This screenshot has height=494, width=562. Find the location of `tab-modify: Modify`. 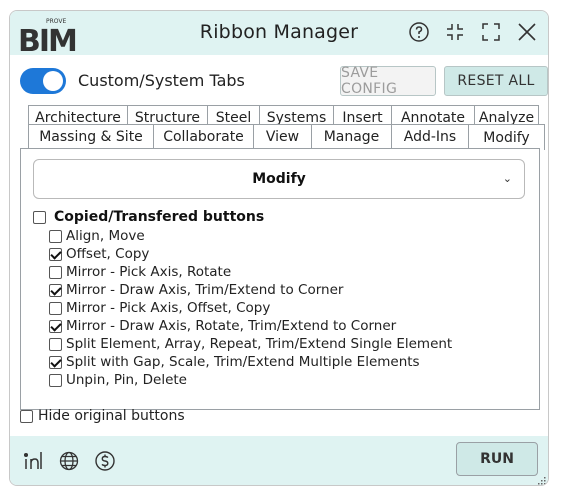

tab-modify: Modify is located at coordinates (506, 137).